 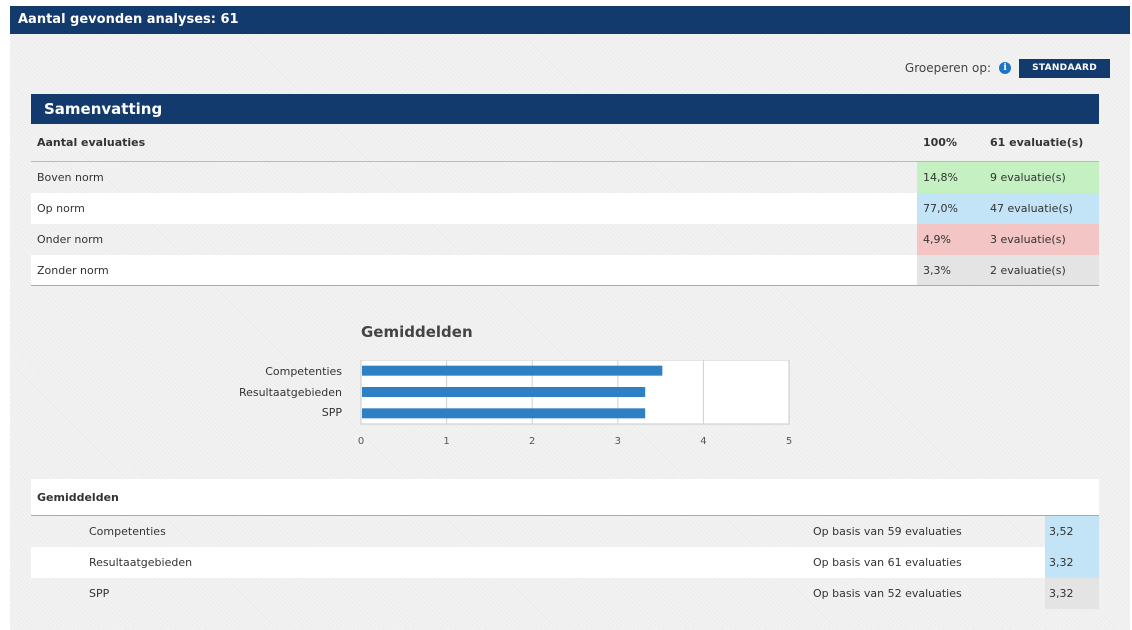 I want to click on grouping-controls: Groeperen op: i STANDAARD, so click(x=1007, y=68).